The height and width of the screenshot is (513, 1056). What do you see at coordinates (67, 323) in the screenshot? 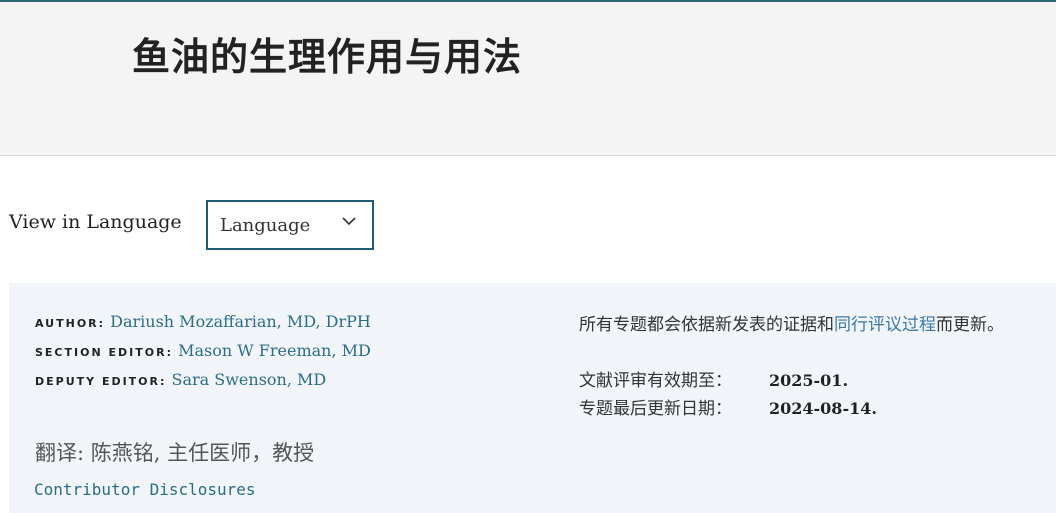
I see `author-role-label: AUTHOR` at bounding box center [67, 323].